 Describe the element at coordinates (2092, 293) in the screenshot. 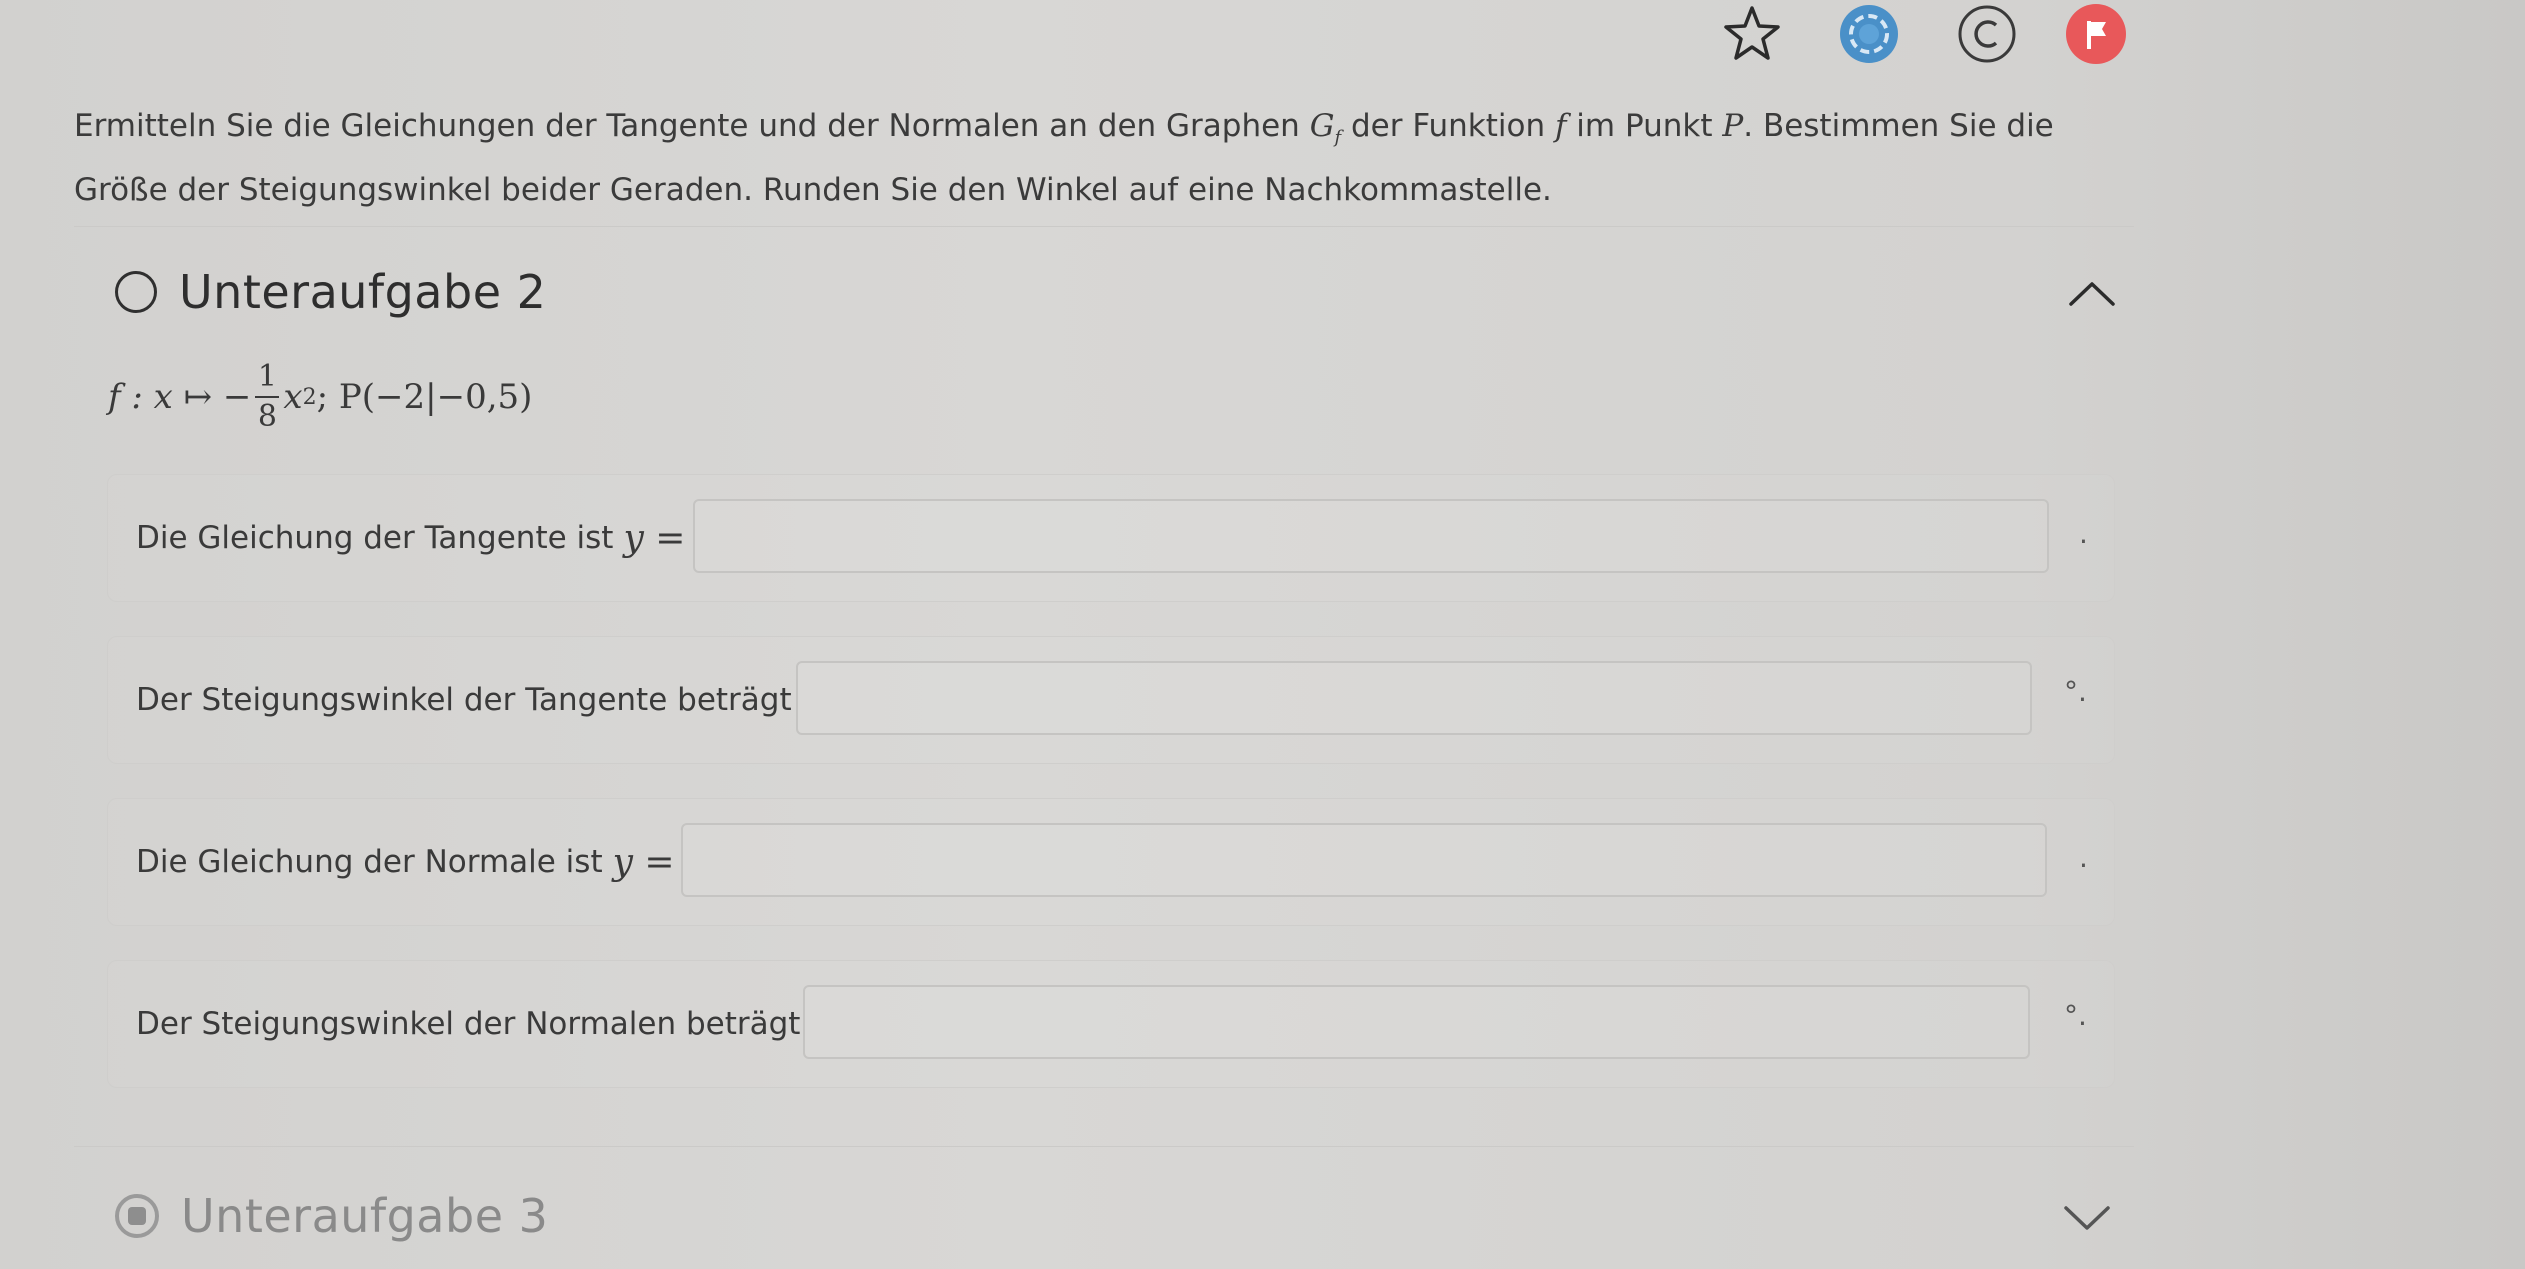

I see `chevron-up-icon` at that location.